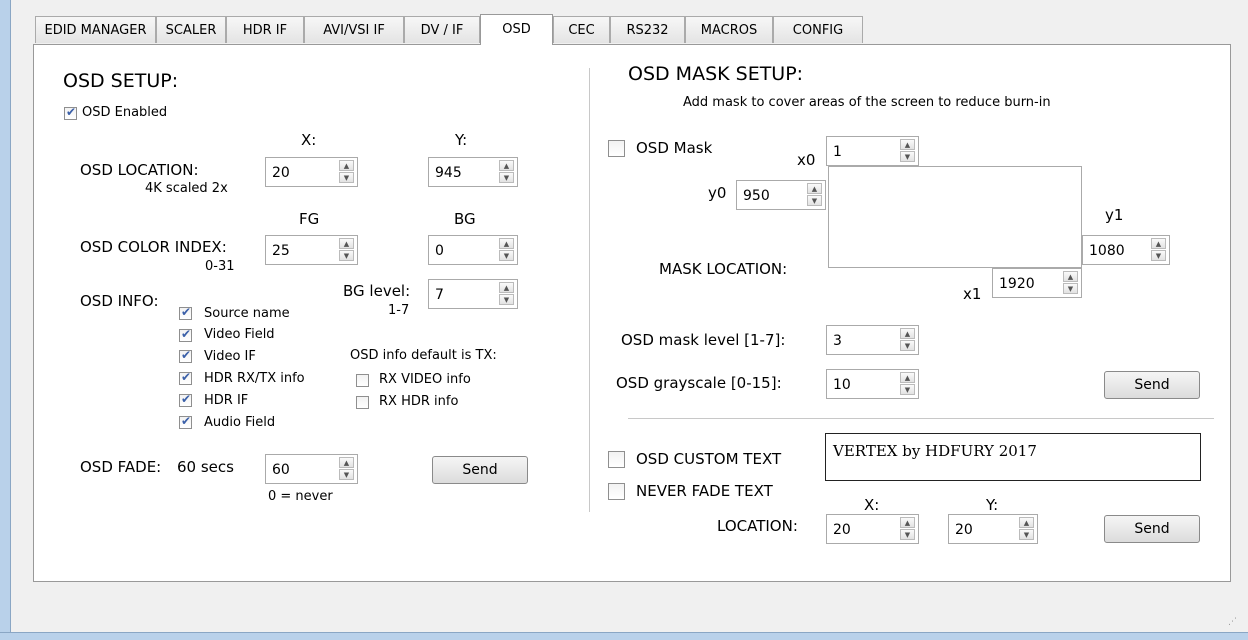 This screenshot has width=1248, height=640. I want to click on location-x-value: 20, so click(281, 173).